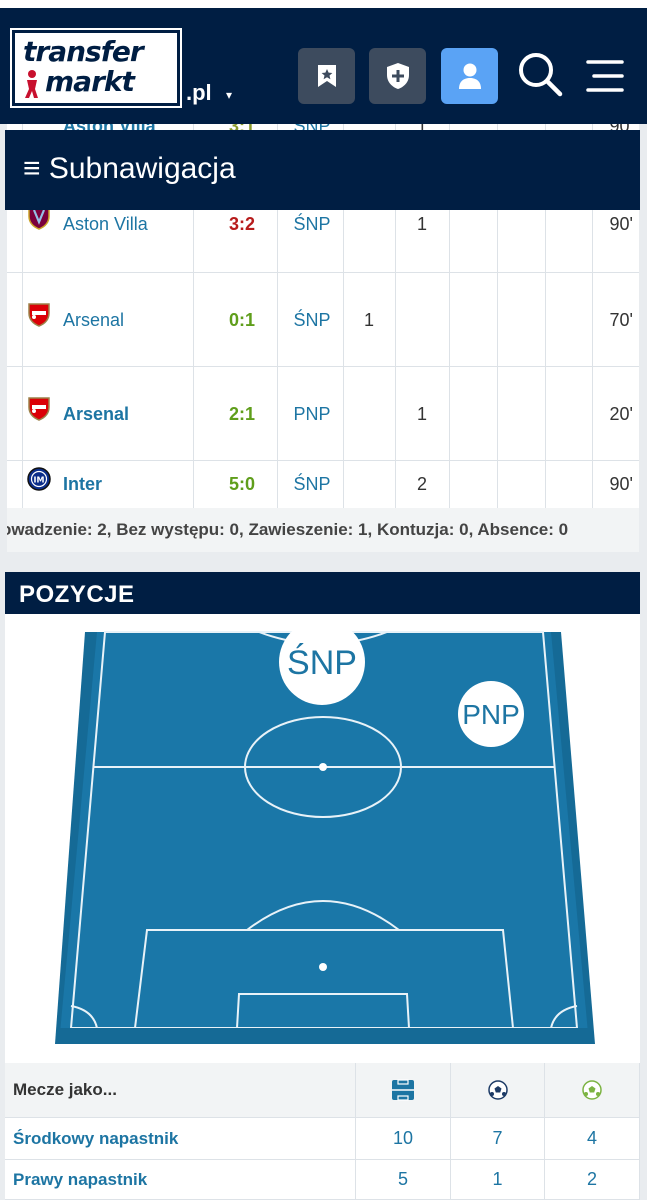 The image size is (647, 1200). I want to click on add-club-button, so click(397, 76).